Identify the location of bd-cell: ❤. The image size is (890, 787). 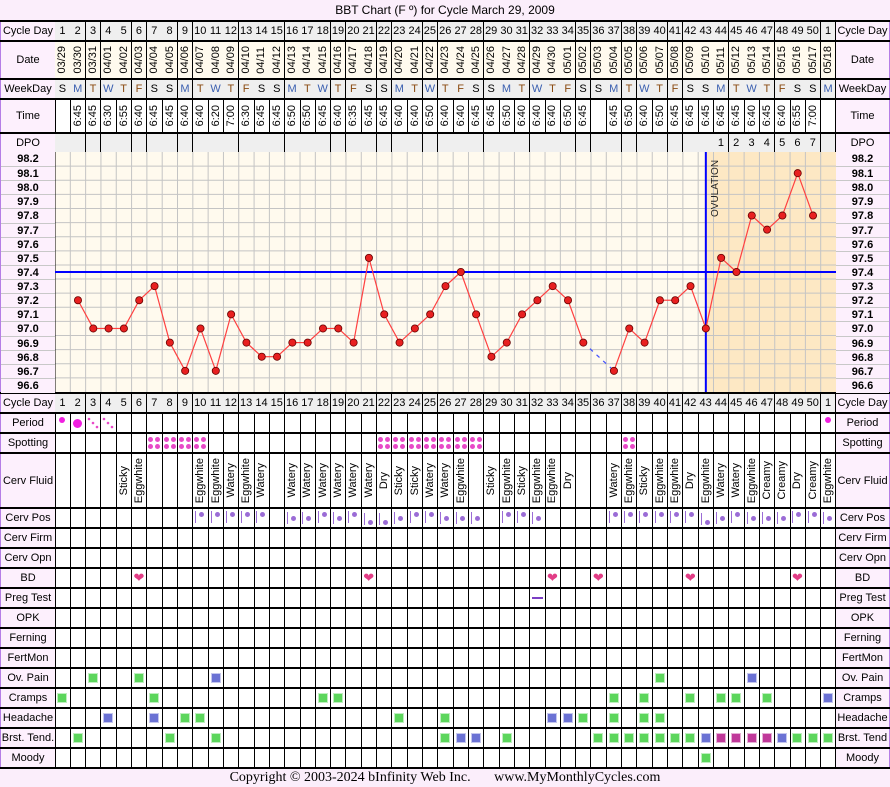
(599, 578).